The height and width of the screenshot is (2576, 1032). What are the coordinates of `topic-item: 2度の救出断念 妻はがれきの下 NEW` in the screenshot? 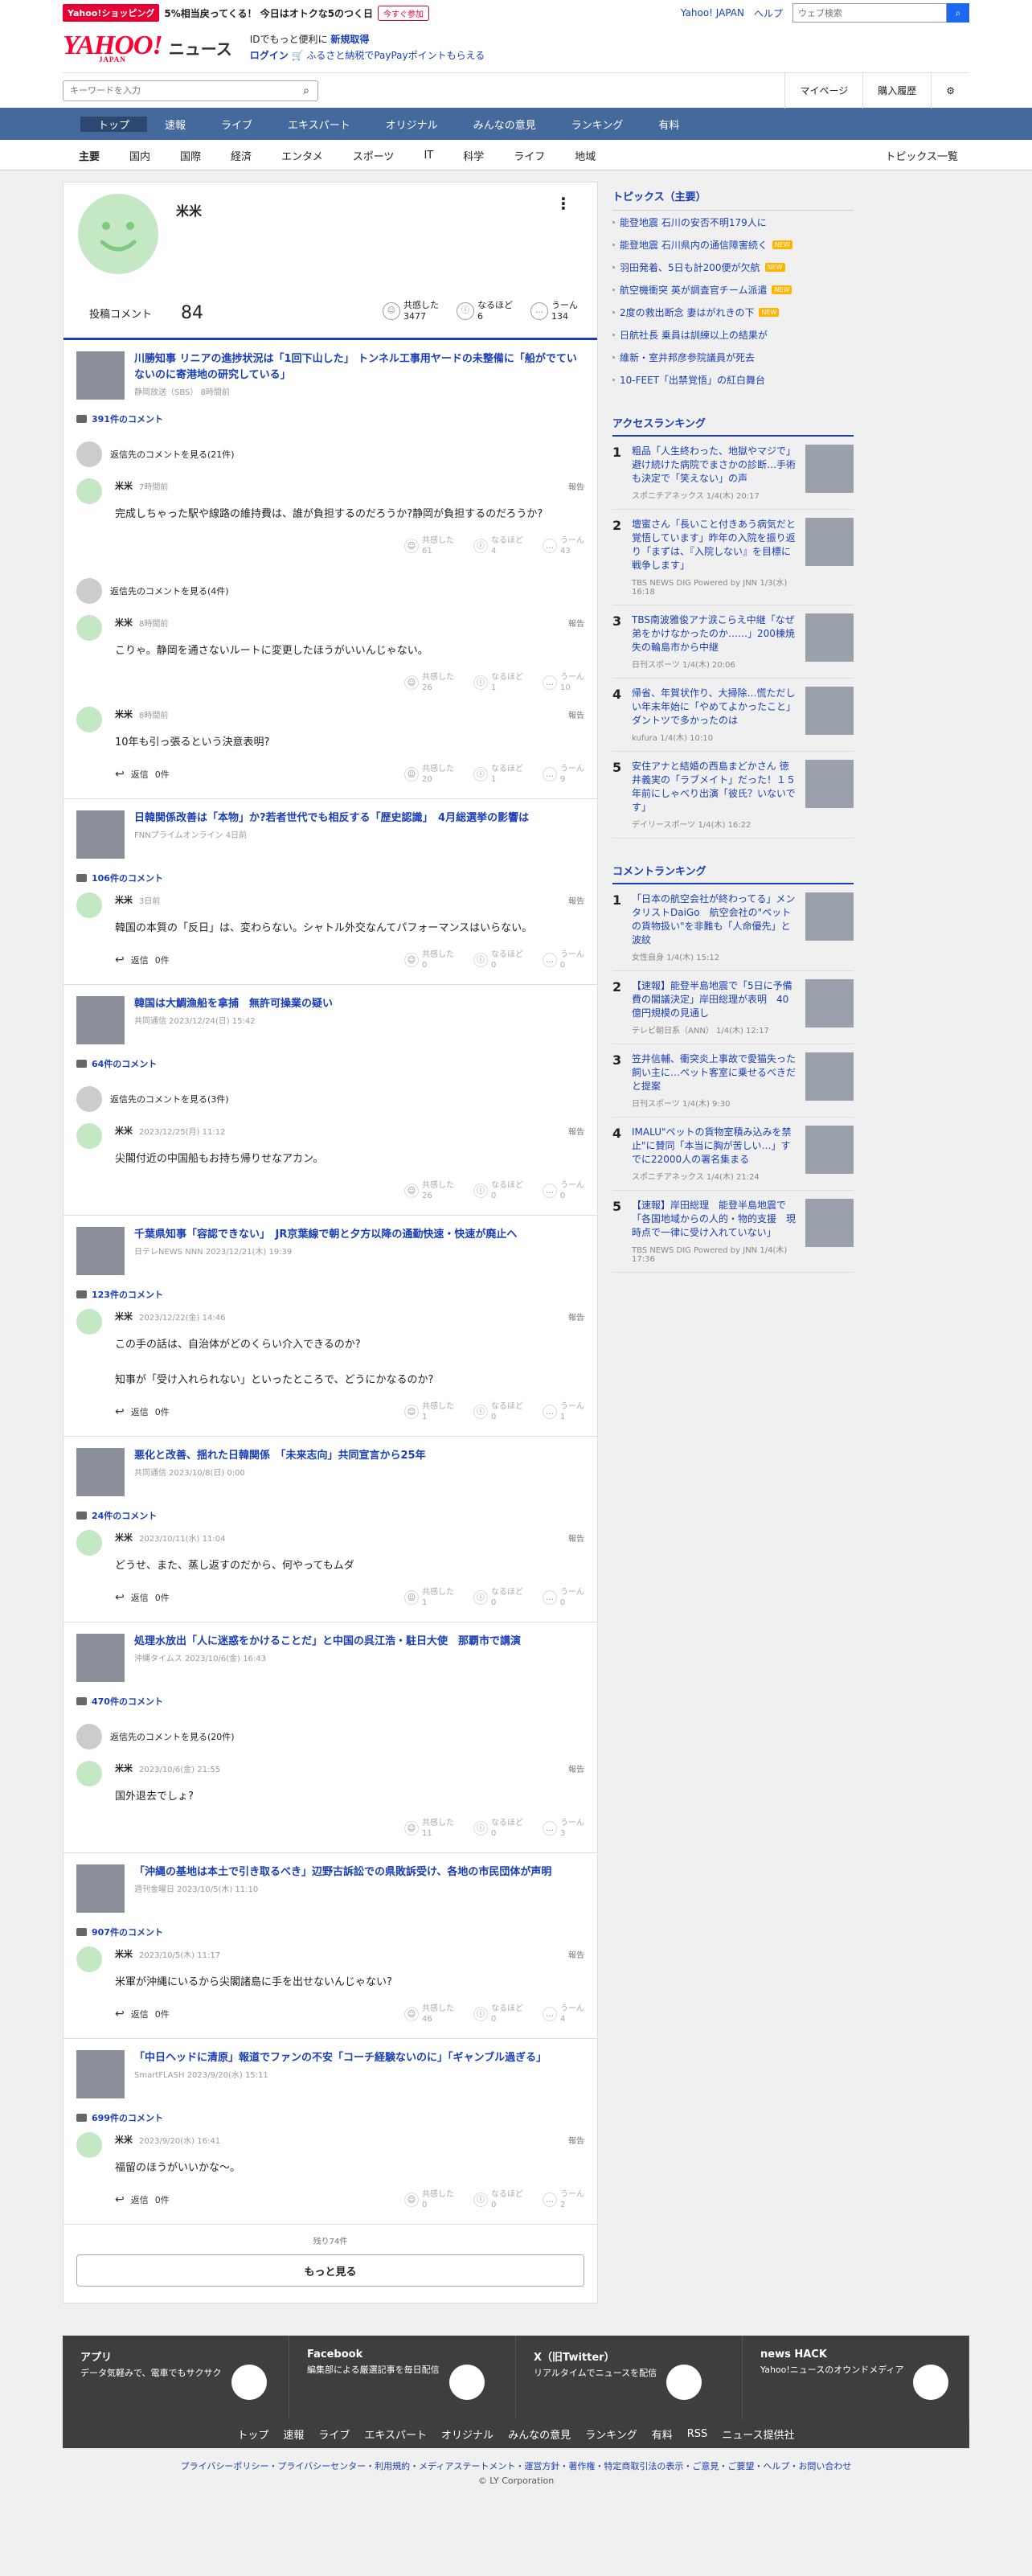 It's located at (733, 312).